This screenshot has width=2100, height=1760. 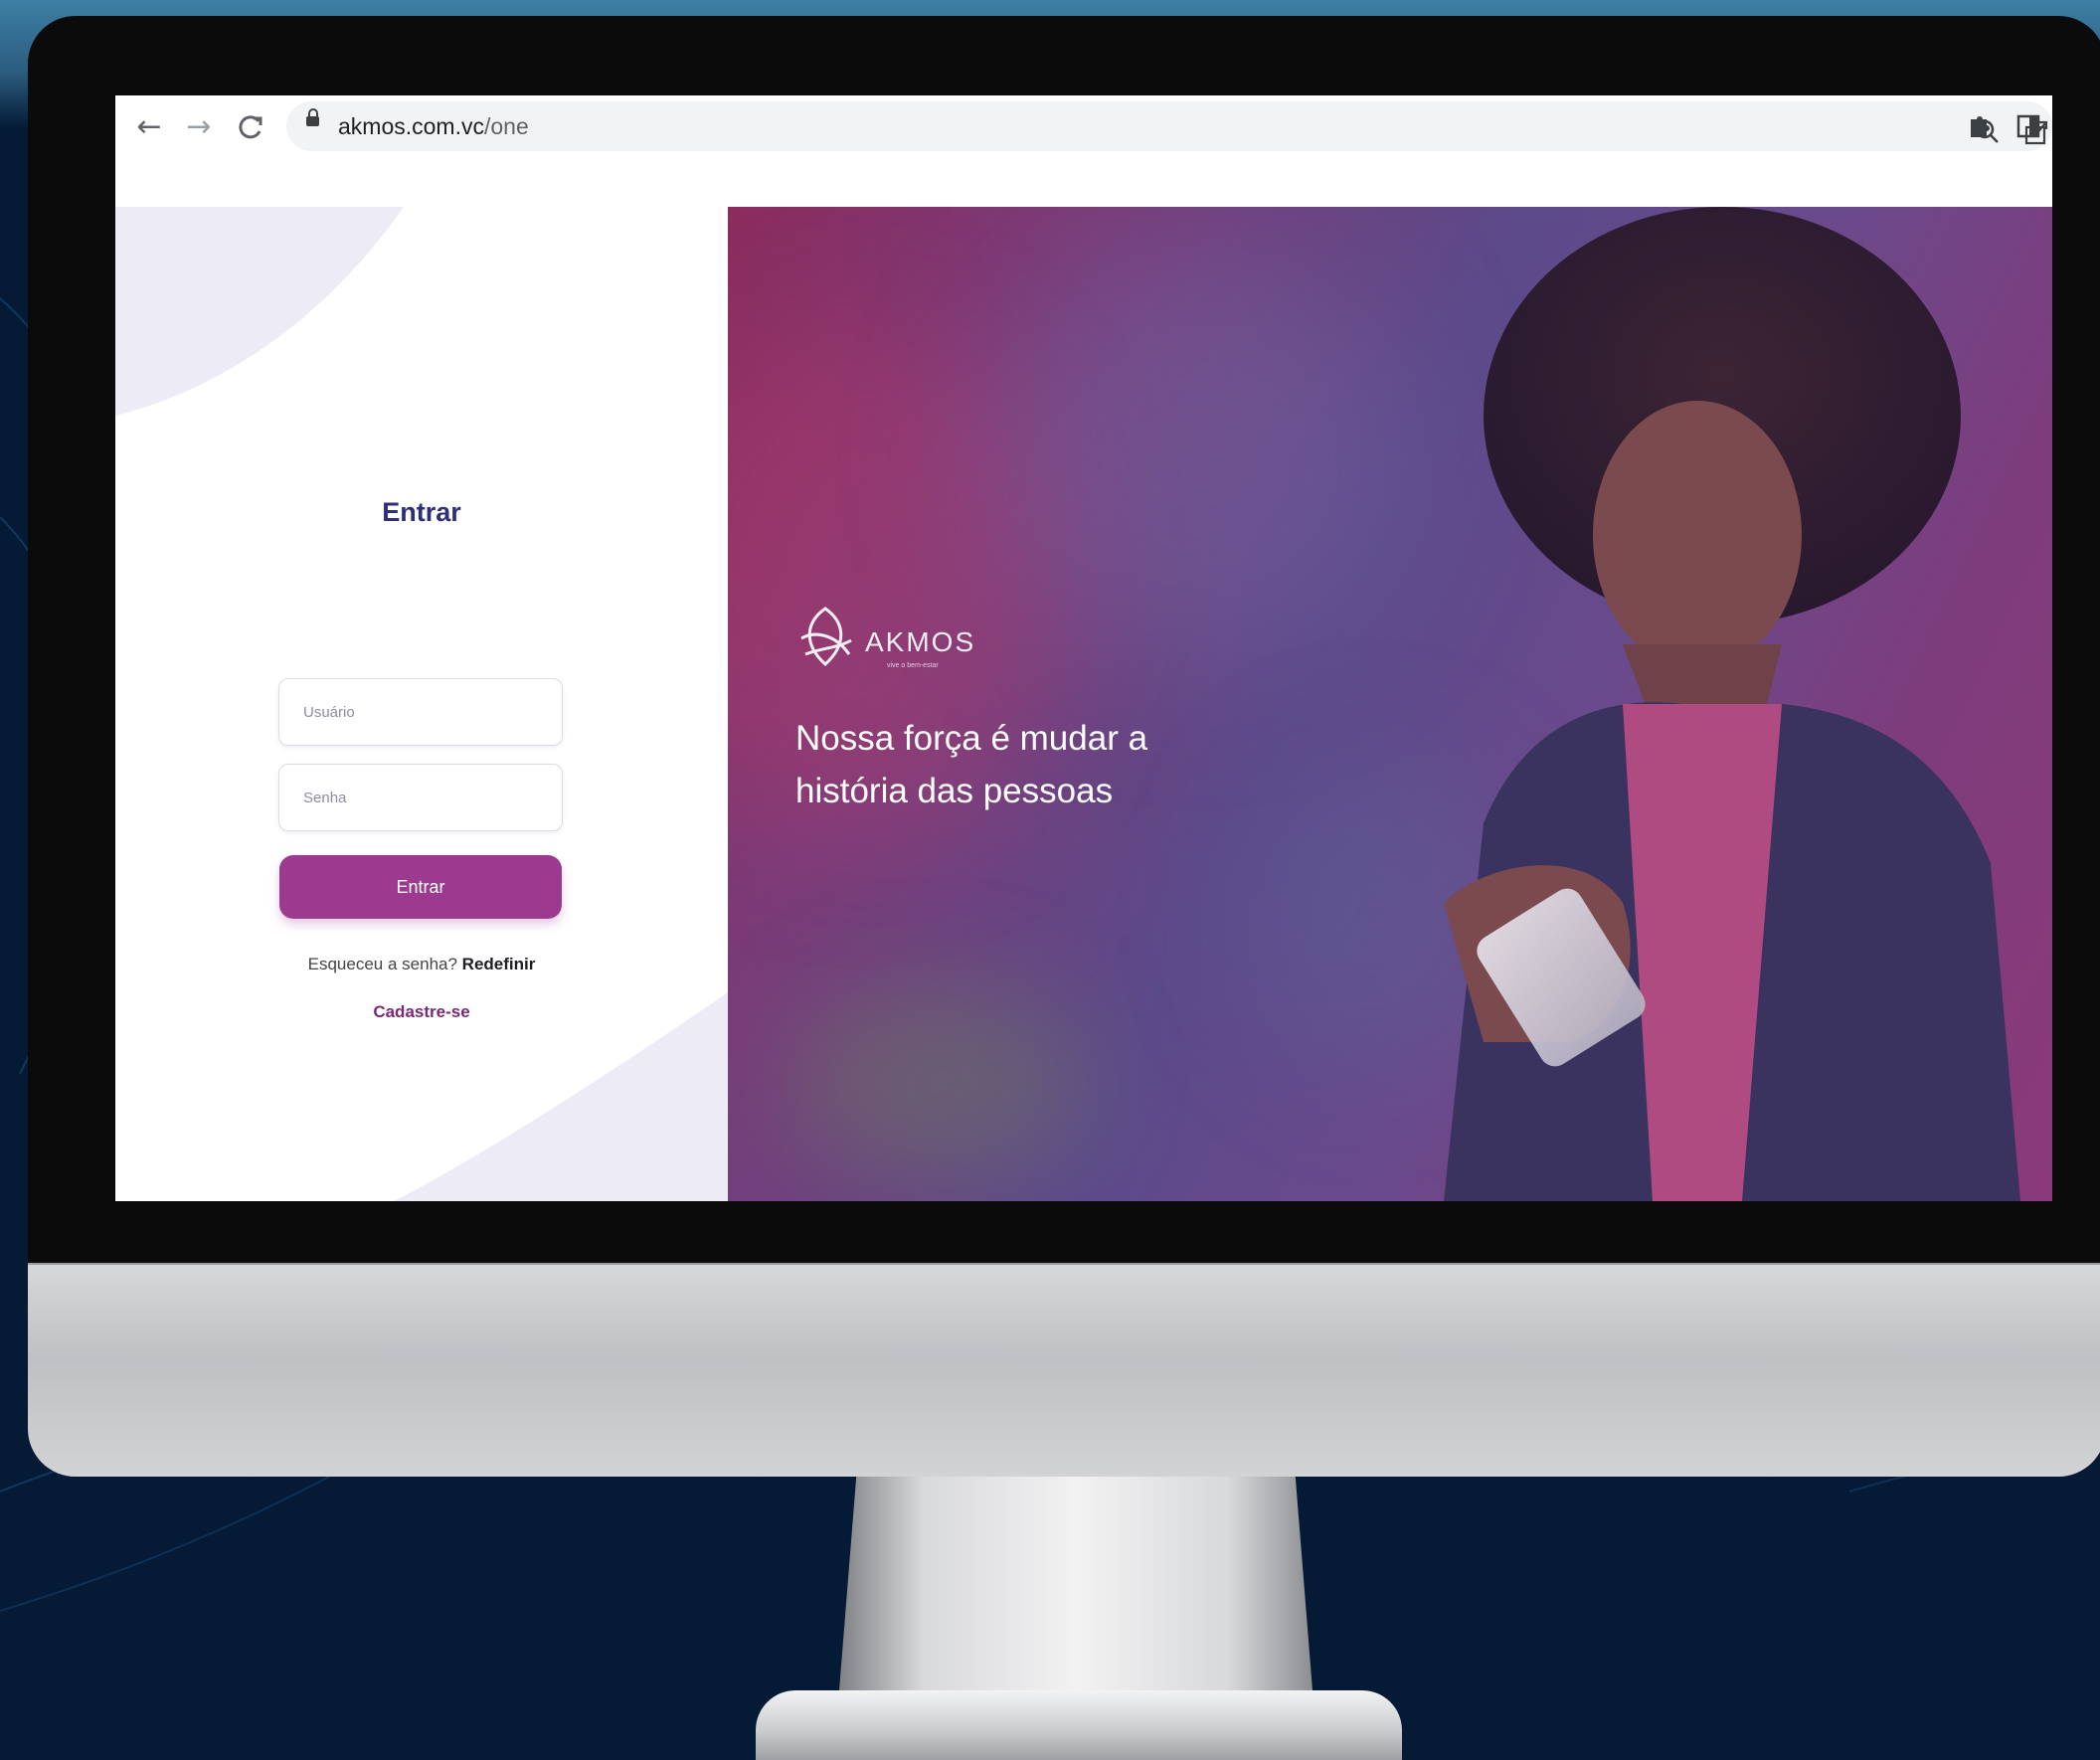 I want to click on lock-icon, so click(x=313, y=117).